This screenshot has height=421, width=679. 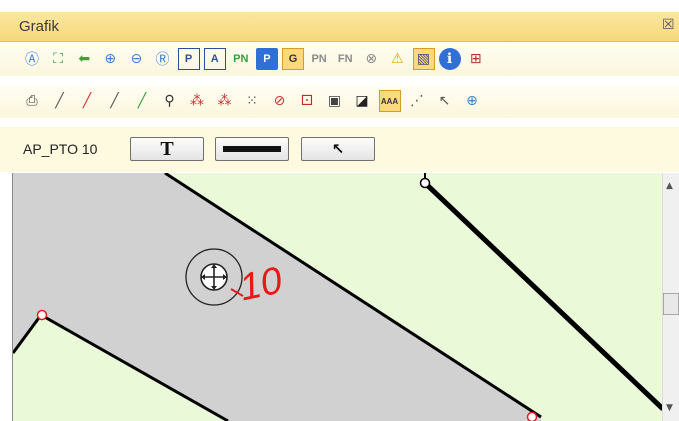 What do you see at coordinates (241, 59) in the screenshot?
I see `pn-icon: PN` at bounding box center [241, 59].